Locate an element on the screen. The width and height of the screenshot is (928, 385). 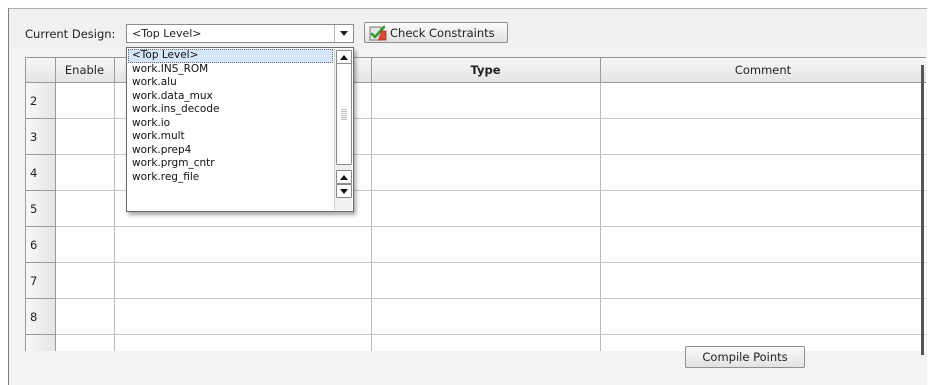
header-type: Type is located at coordinates (486, 70).